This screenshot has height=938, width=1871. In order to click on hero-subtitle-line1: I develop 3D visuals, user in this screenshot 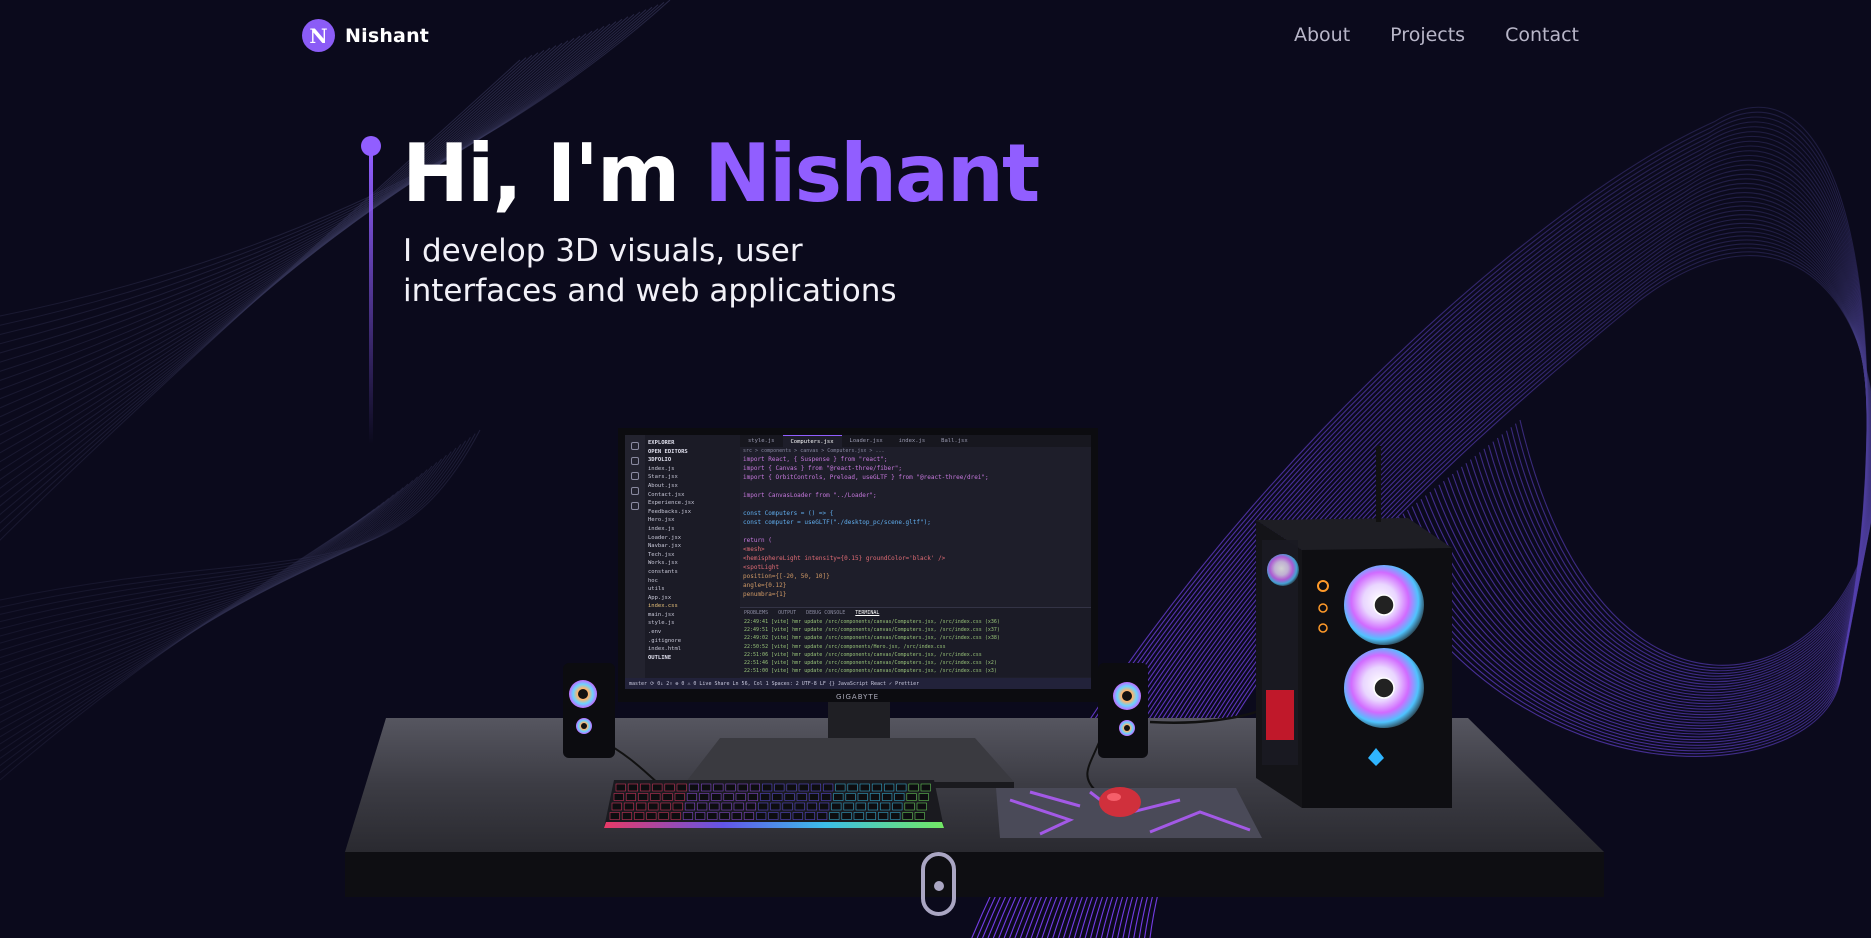, I will do `click(603, 251)`.